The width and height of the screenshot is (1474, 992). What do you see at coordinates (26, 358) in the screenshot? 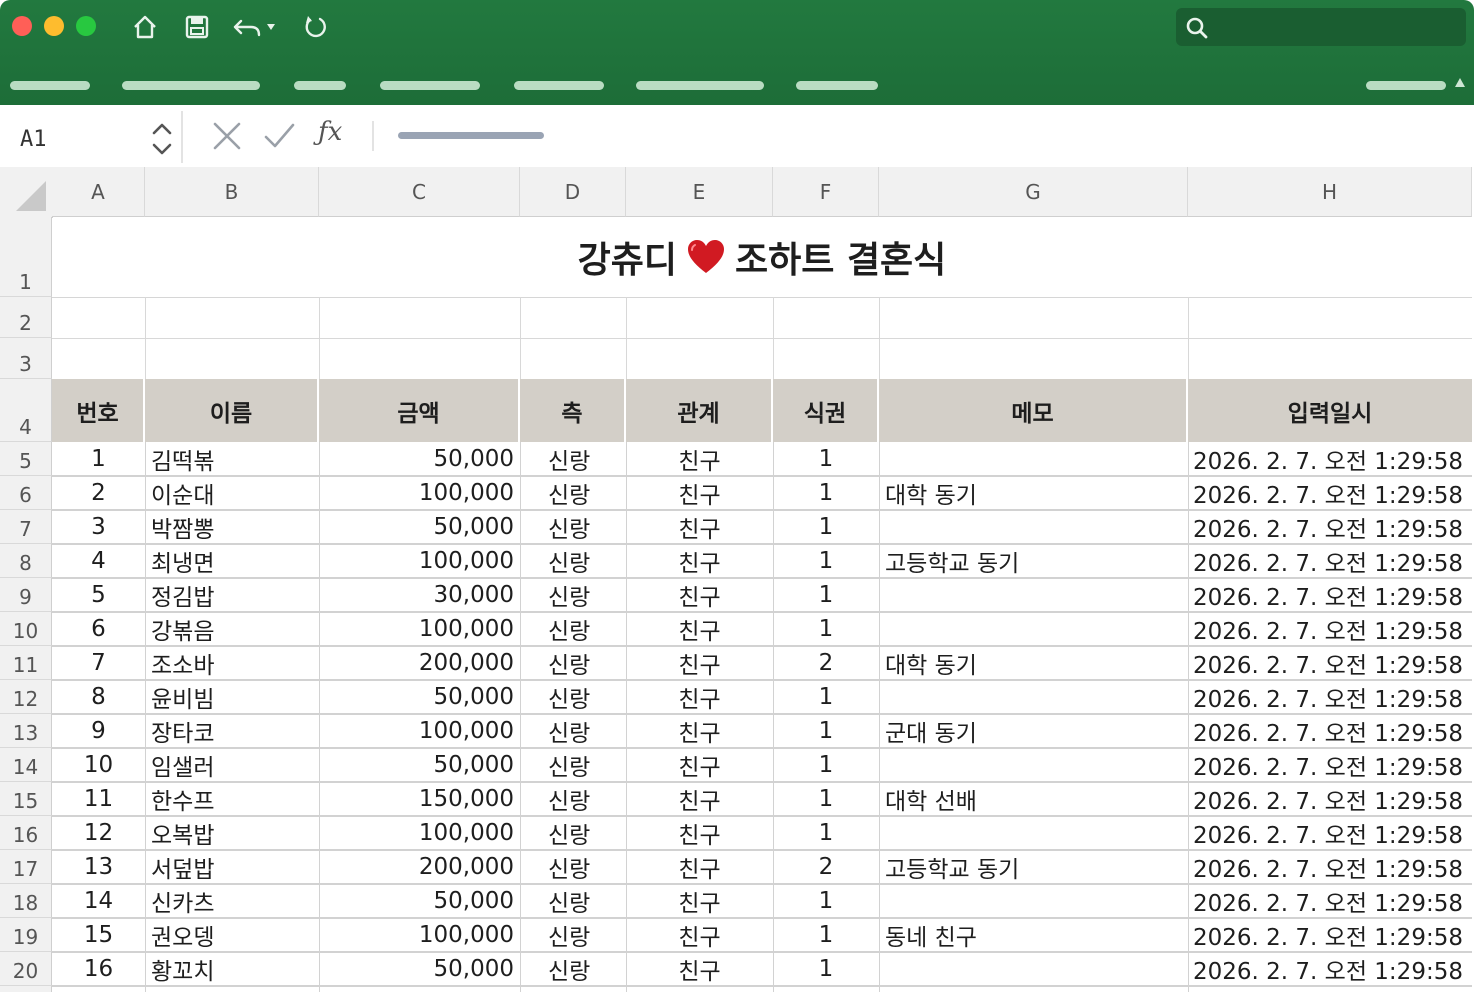
I see `row-header-3: 3` at bounding box center [26, 358].